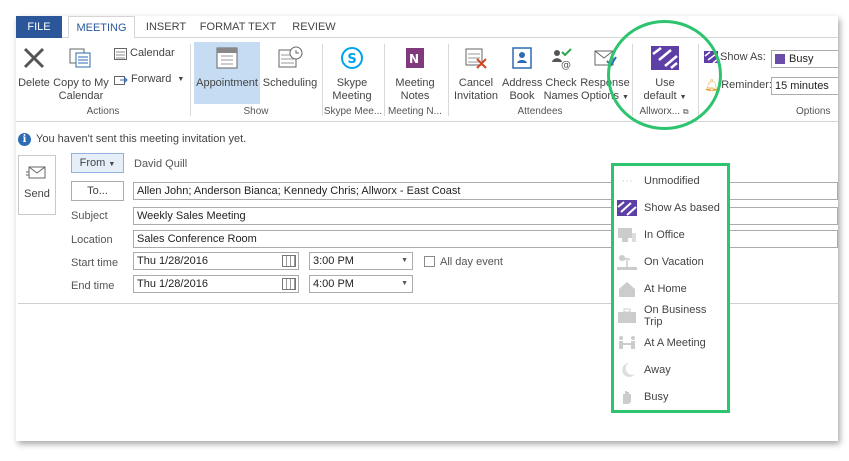  I want to click on forward-label: Forward, so click(151, 79).